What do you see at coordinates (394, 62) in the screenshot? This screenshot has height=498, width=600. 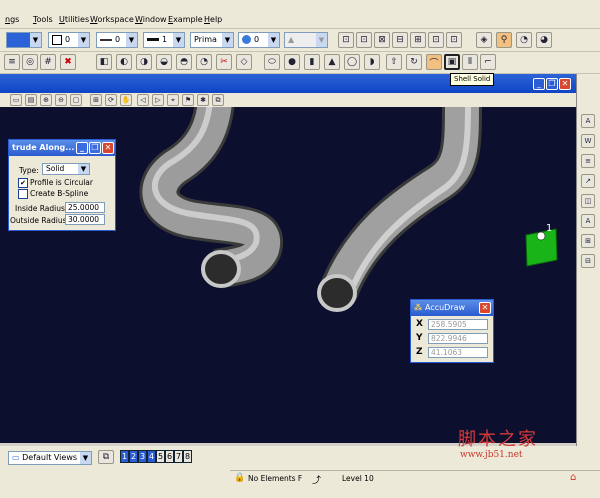 I see `extrude-icon: ⇧` at bounding box center [394, 62].